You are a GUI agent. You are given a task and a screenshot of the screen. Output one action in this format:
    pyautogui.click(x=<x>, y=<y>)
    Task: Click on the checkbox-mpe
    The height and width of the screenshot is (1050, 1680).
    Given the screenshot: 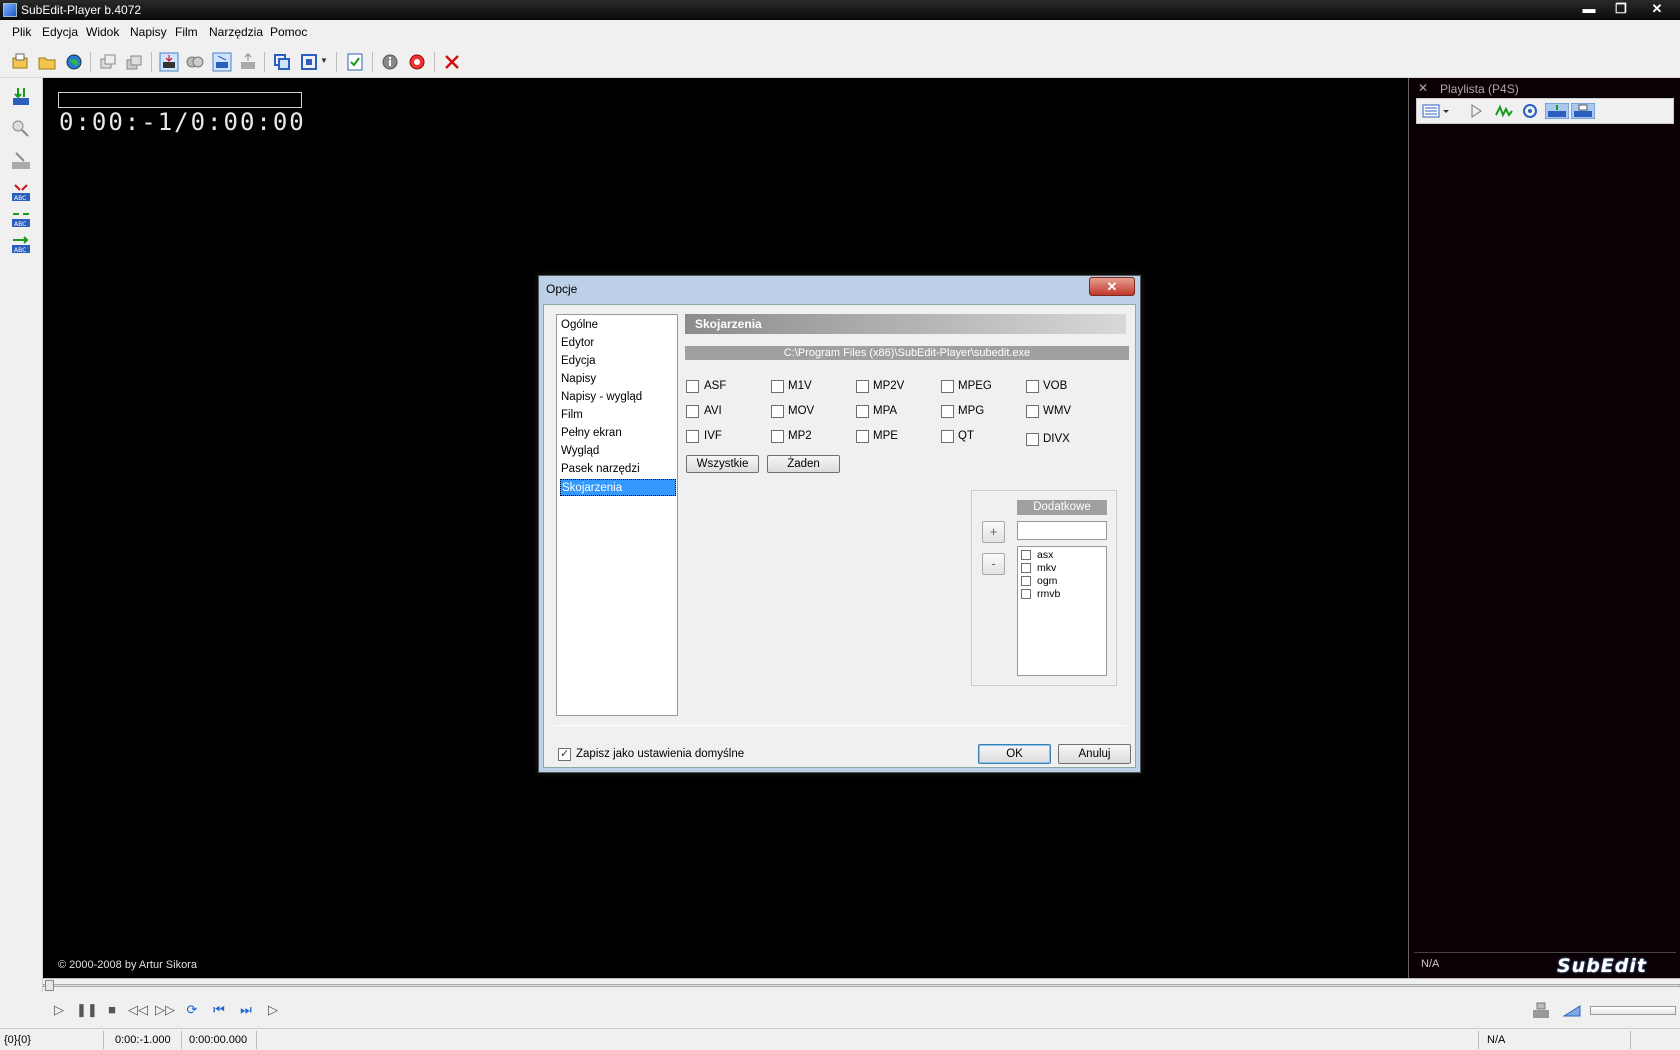 What is the action you would take?
    pyautogui.click(x=862, y=436)
    